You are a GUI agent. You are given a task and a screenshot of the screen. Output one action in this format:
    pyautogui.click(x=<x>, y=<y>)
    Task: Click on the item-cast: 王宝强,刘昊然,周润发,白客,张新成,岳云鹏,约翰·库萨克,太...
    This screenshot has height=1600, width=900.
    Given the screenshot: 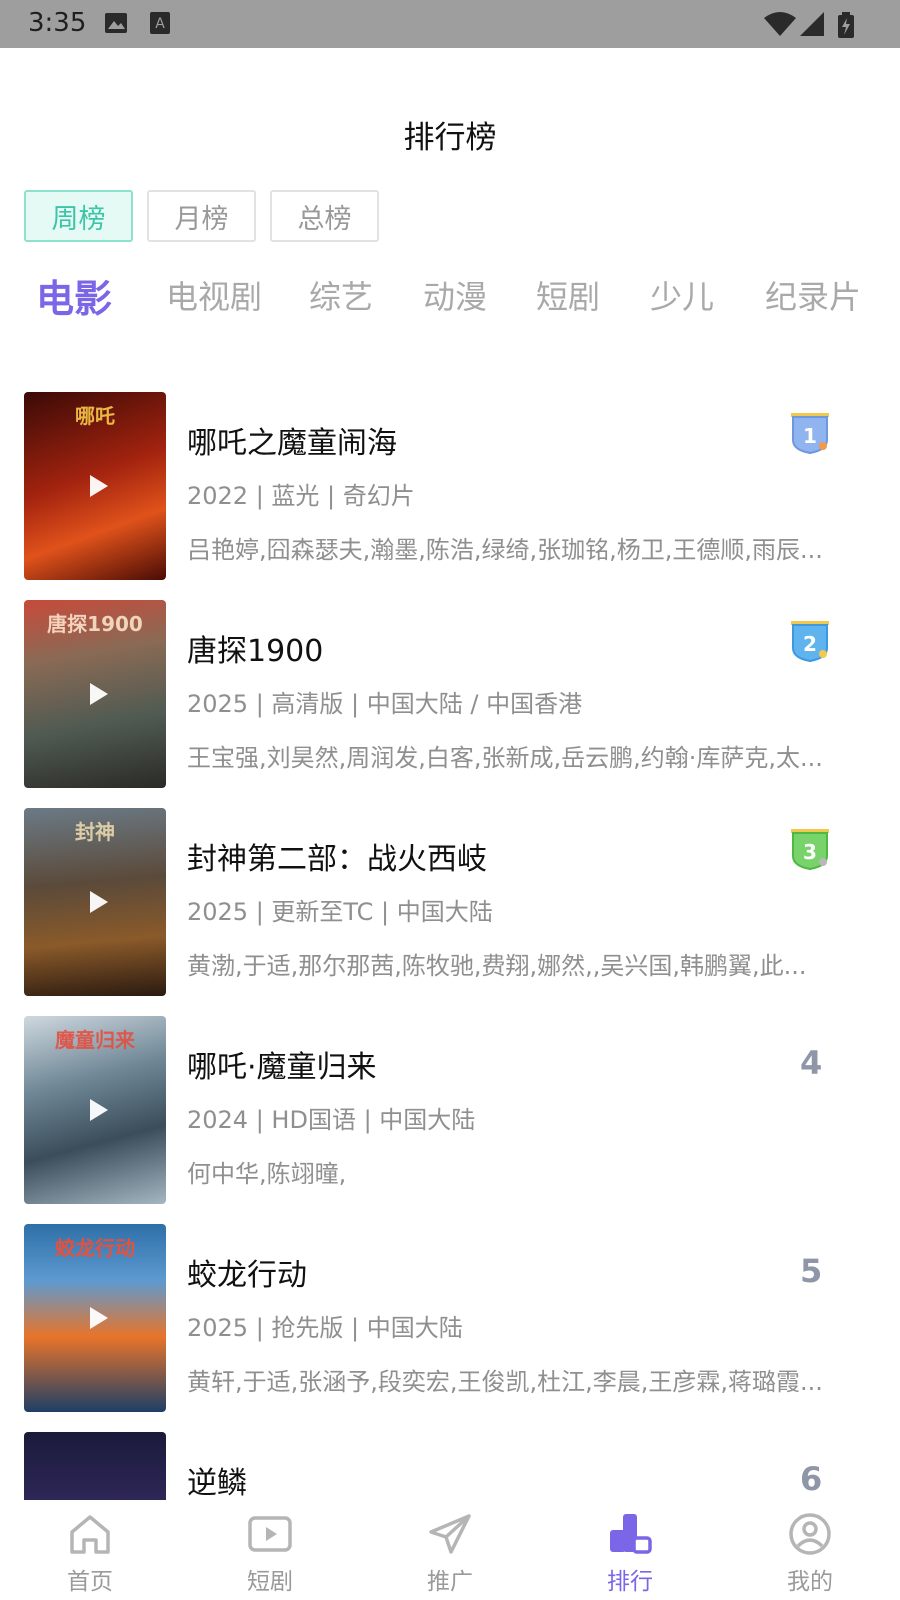 What is the action you would take?
    pyautogui.click(x=505, y=758)
    